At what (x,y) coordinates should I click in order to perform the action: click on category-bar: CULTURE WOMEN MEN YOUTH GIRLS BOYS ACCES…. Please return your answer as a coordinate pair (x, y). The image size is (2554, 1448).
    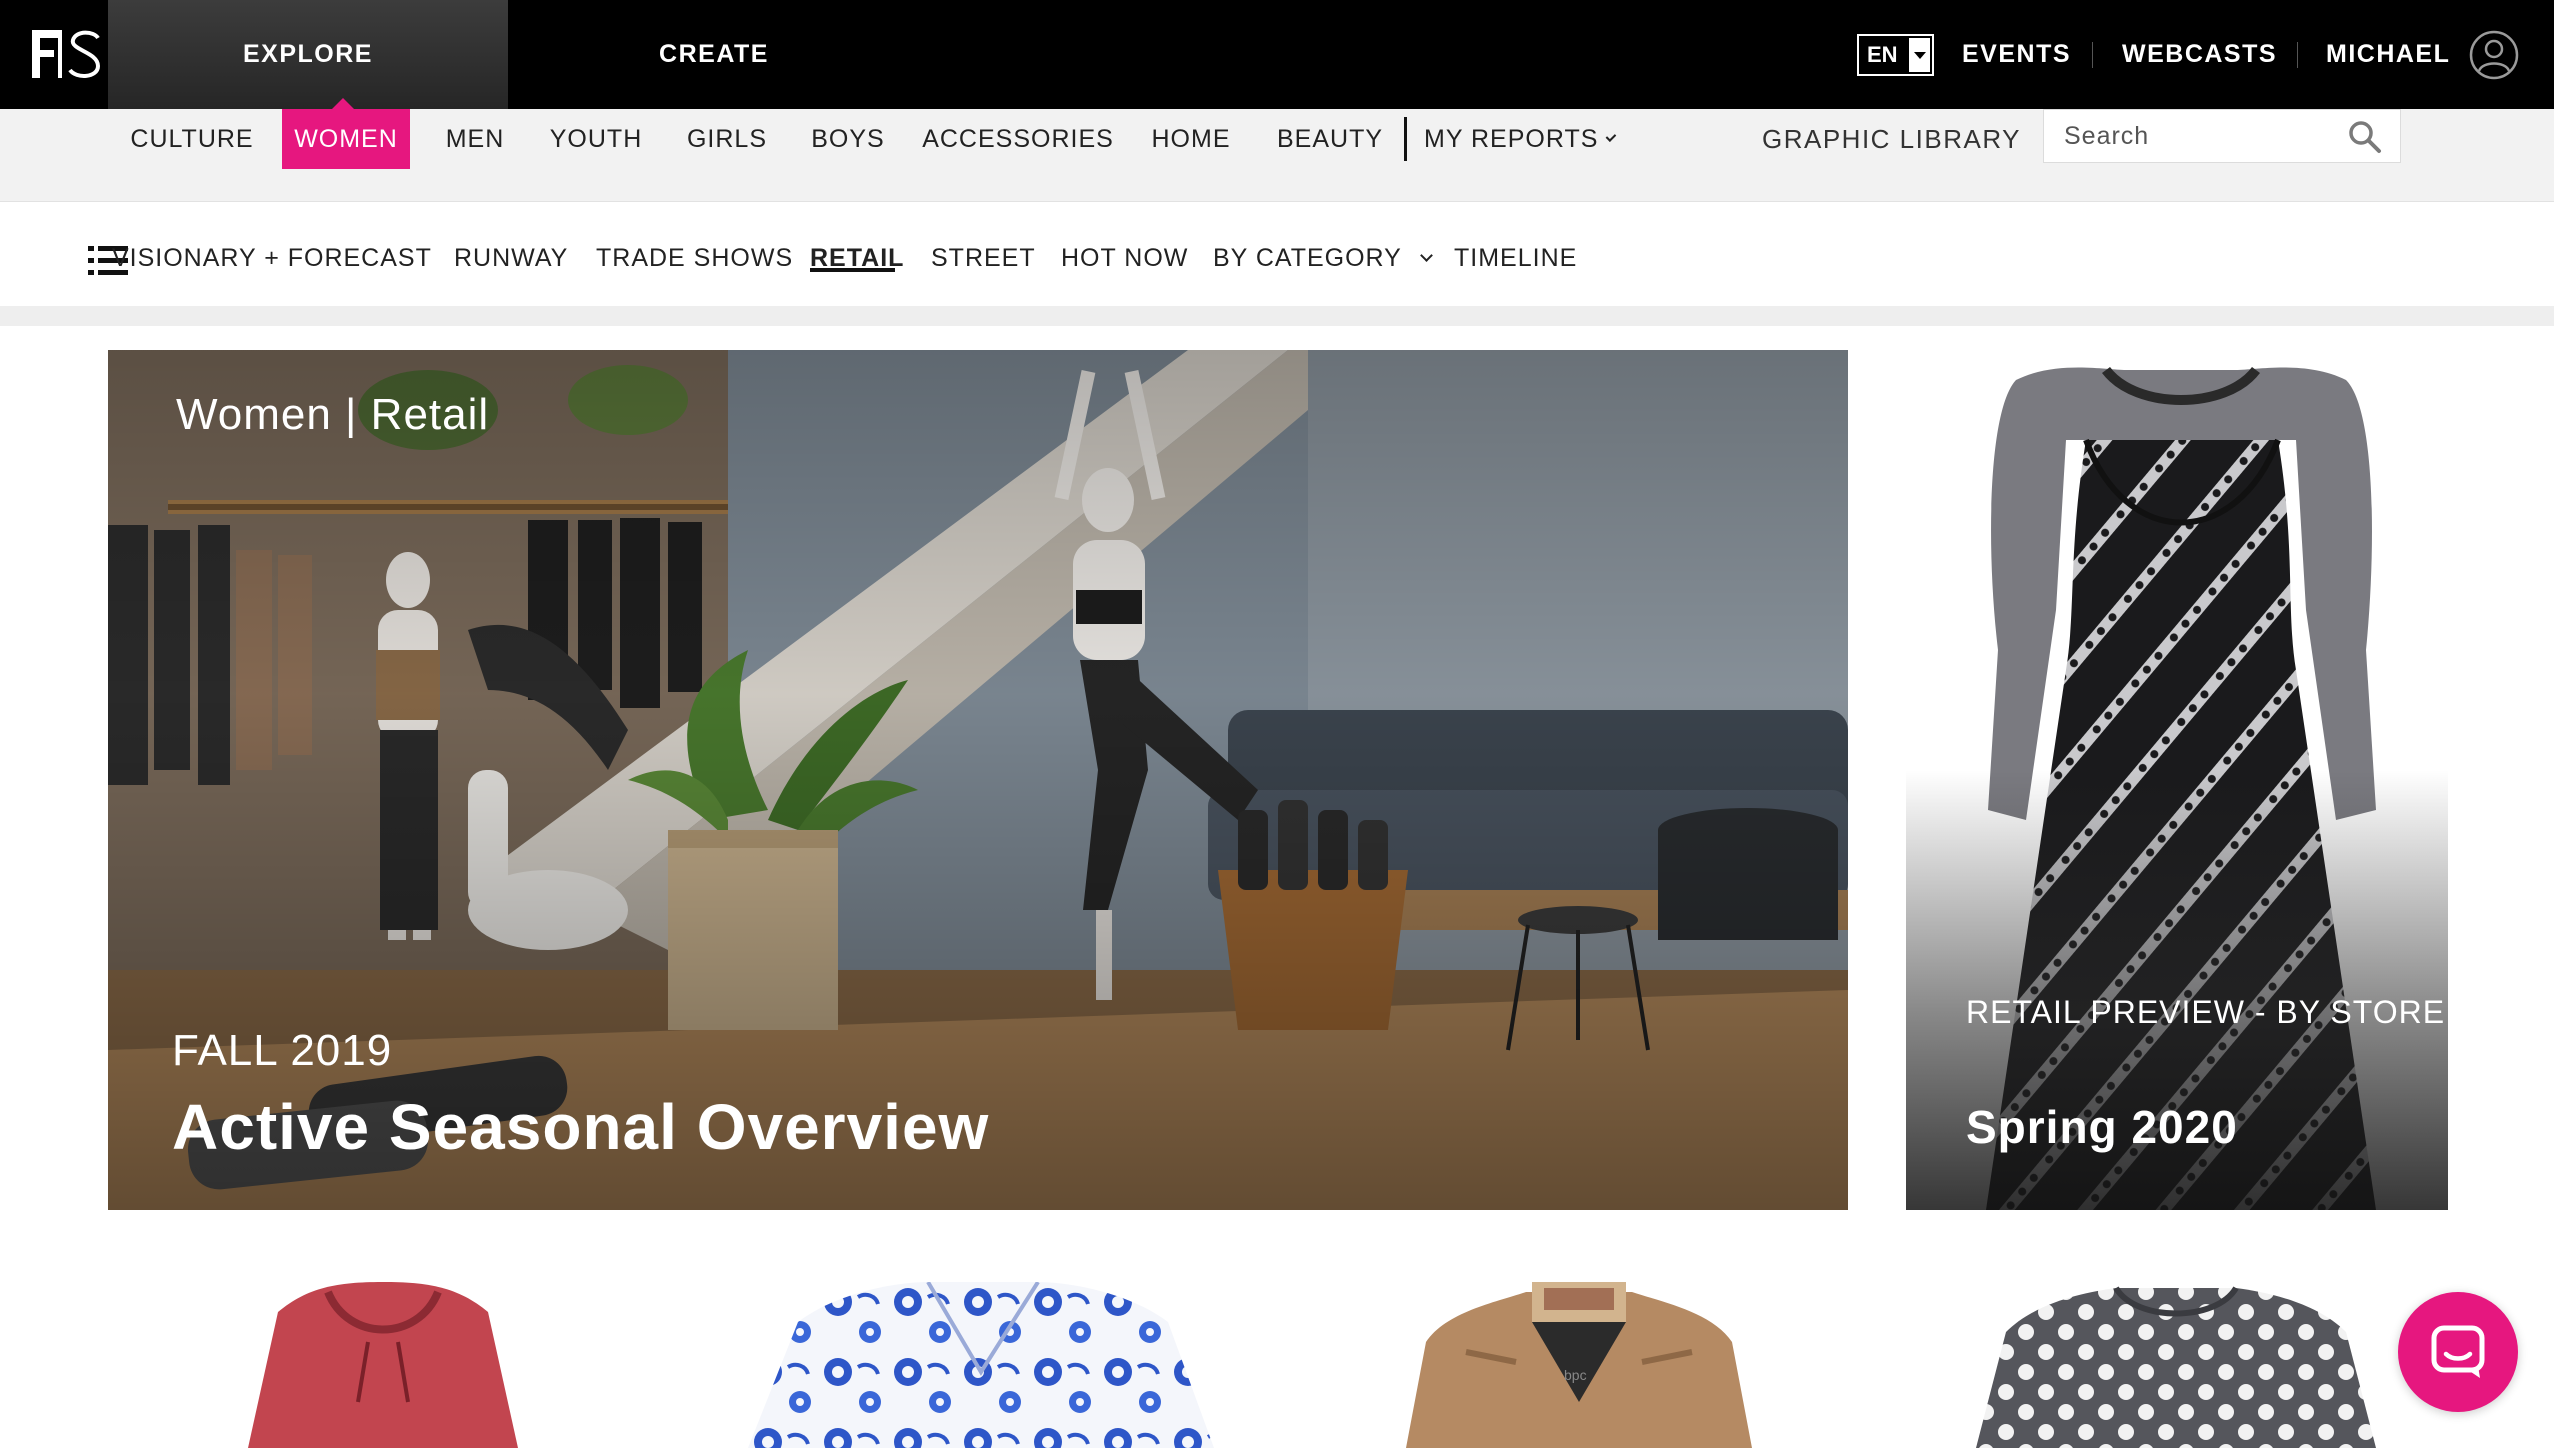
    Looking at the image, I should click on (1277, 155).